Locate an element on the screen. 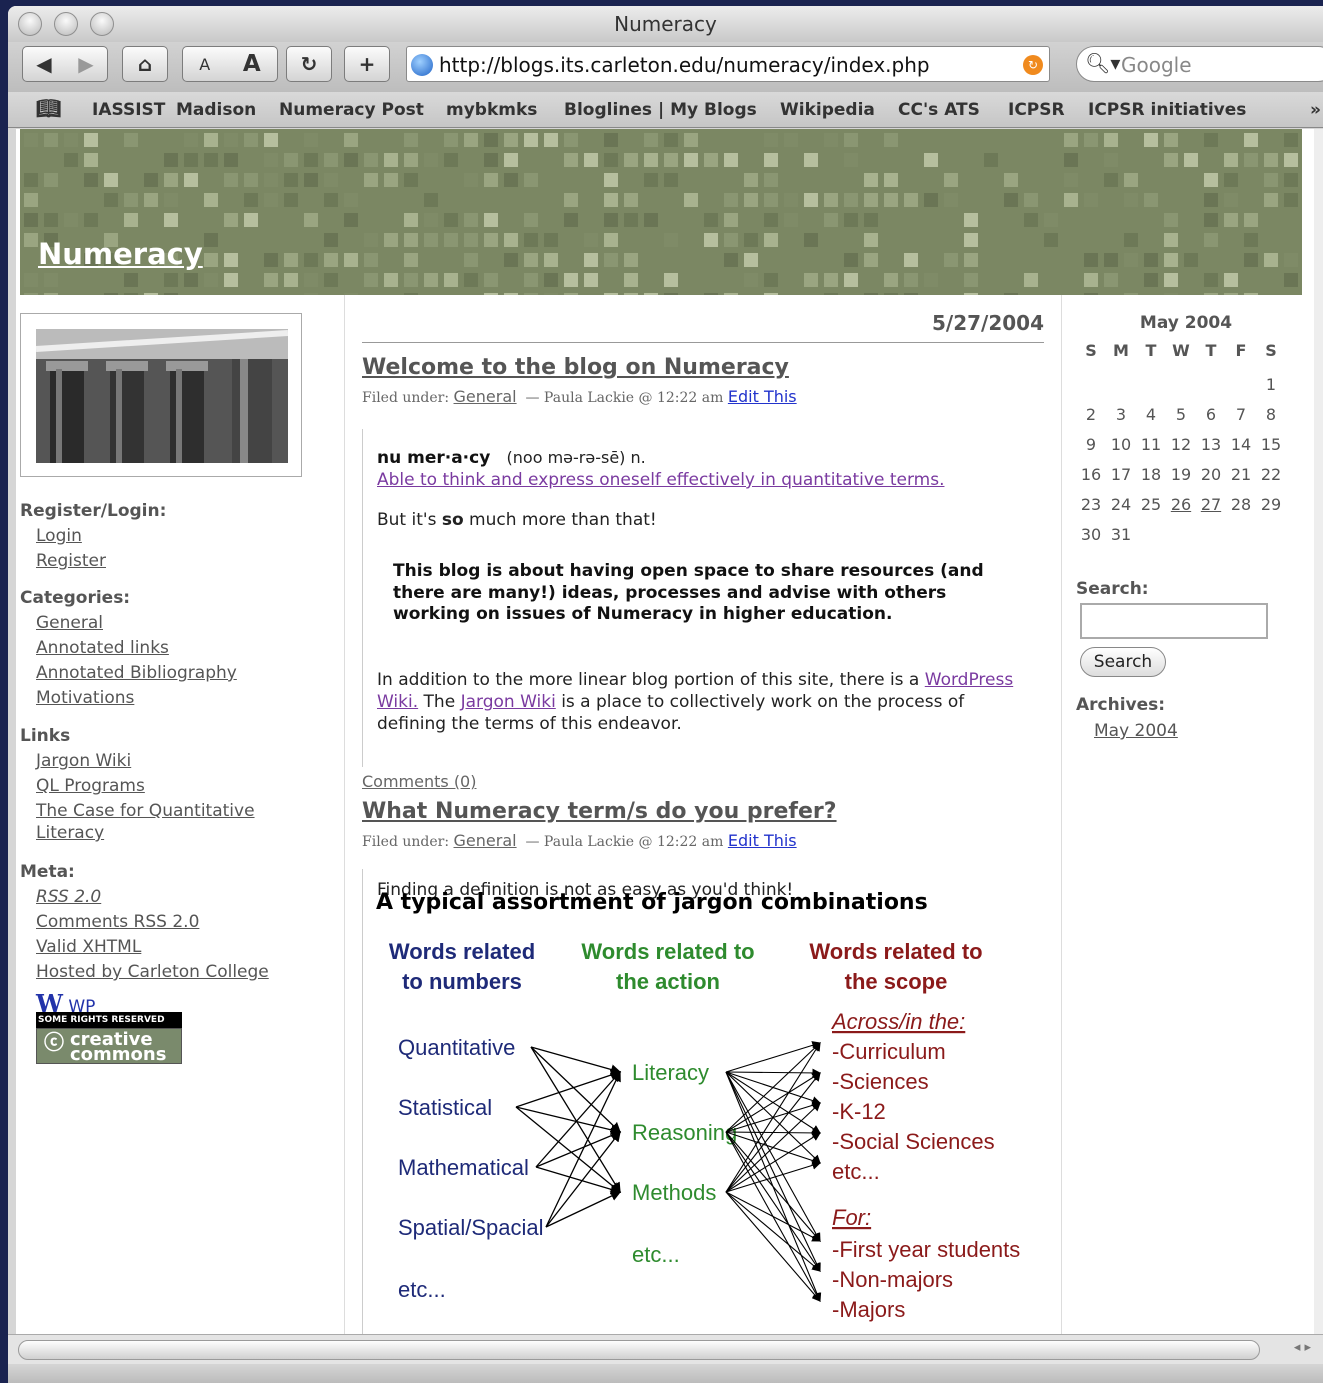 The image size is (1323, 1383). hosted-by-link: Hosted by Carleton College is located at coordinates (152, 972).